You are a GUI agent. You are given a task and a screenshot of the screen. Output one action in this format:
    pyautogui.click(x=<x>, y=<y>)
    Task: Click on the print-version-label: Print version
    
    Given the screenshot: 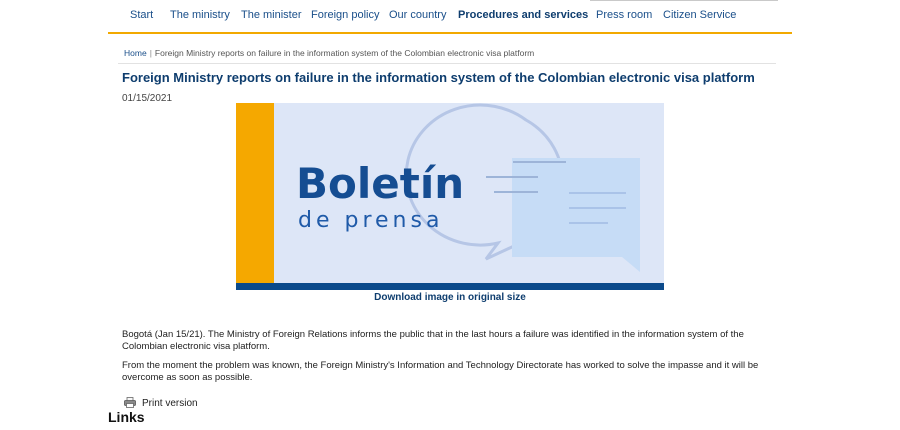 What is the action you would take?
    pyautogui.click(x=170, y=403)
    